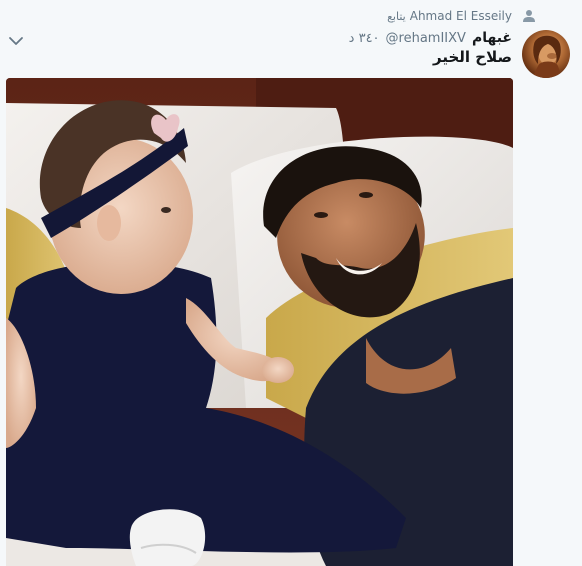  I want to click on person-icon, so click(529, 16).